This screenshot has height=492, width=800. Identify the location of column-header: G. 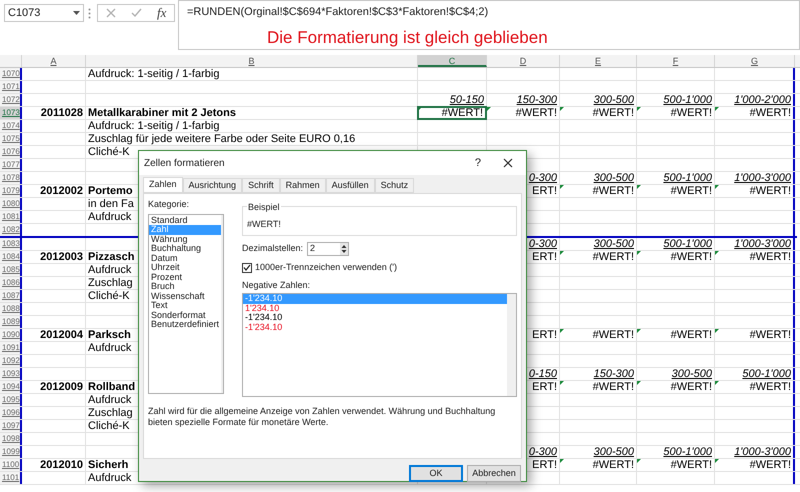
(755, 61).